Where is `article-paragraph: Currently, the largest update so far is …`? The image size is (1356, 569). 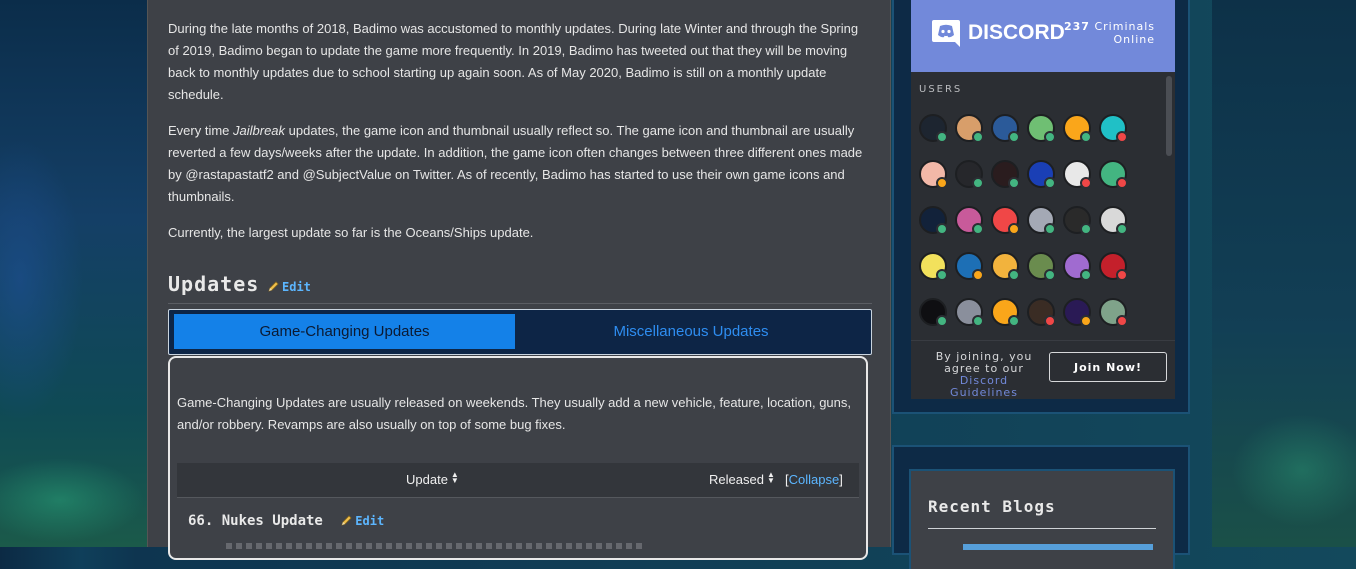 article-paragraph: Currently, the largest update so far is … is located at coordinates (351, 232).